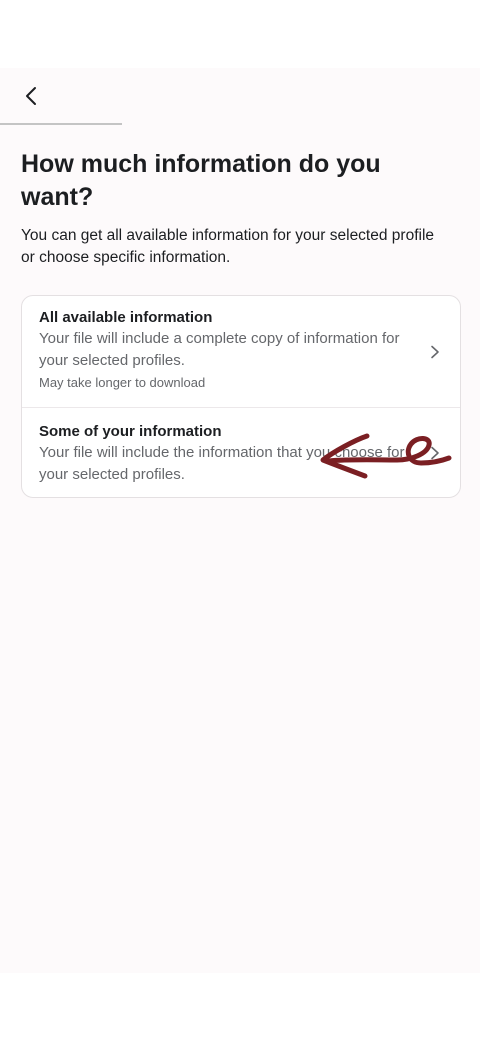  What do you see at coordinates (122, 382) in the screenshot?
I see `option-note: May take longer to download` at bounding box center [122, 382].